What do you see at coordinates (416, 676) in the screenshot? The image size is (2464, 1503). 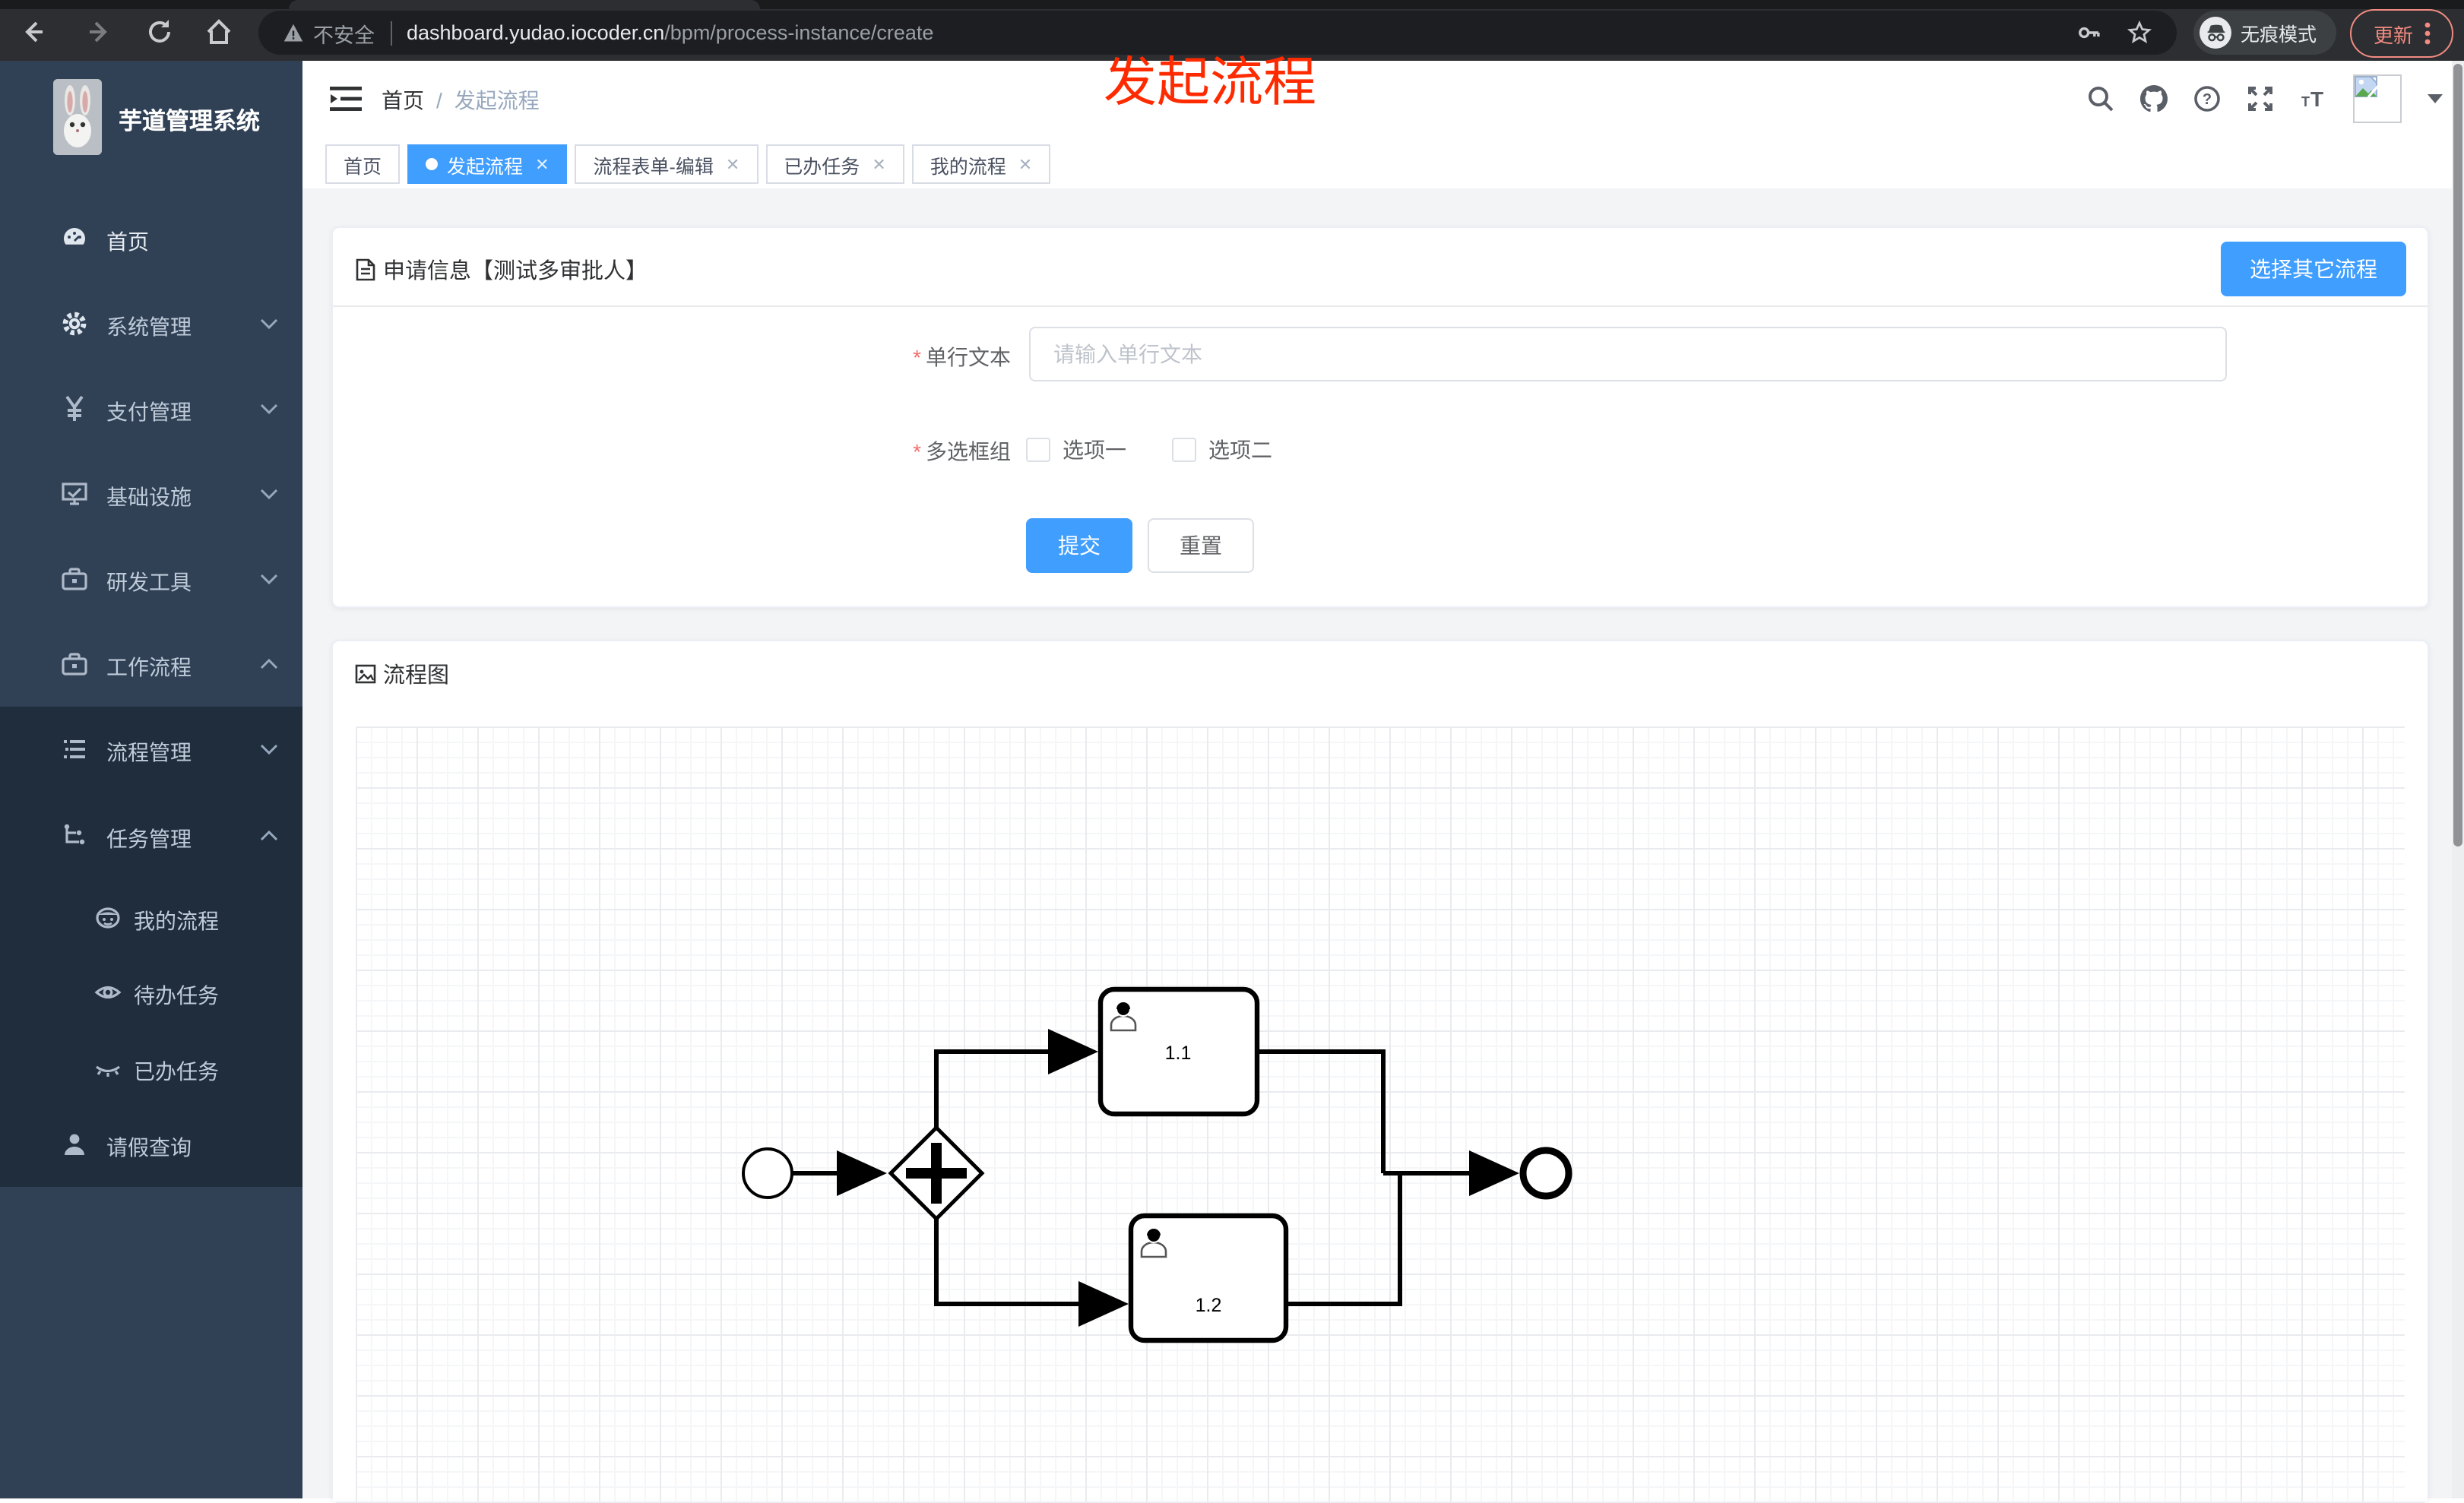 I see `card-title: 流程图` at bounding box center [416, 676].